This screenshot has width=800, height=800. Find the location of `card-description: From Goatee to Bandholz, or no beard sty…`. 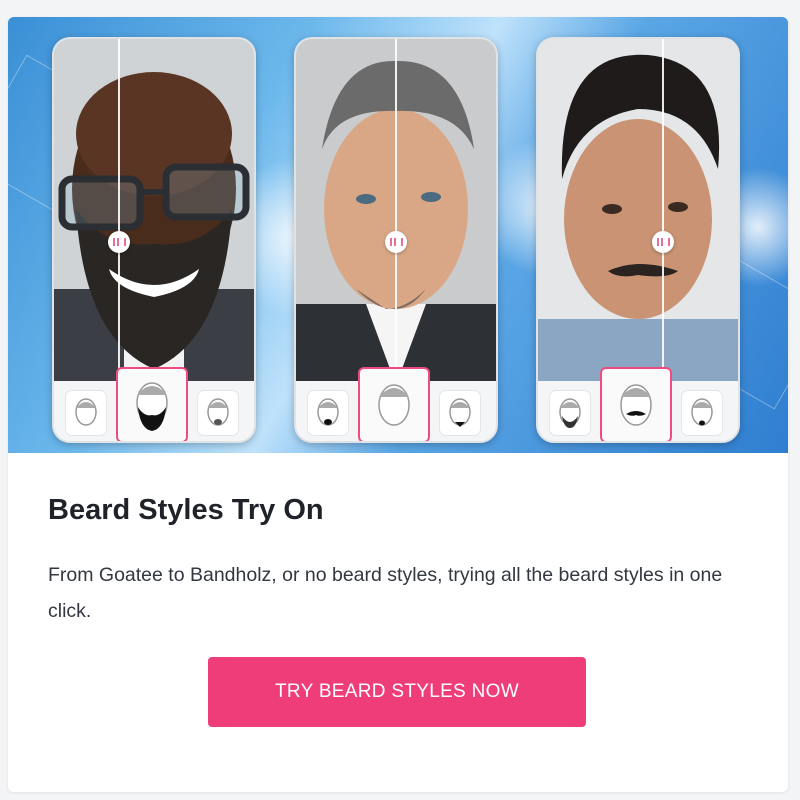

card-description: From Goatee to Bandholz, or no beard sty… is located at coordinates (385, 593).